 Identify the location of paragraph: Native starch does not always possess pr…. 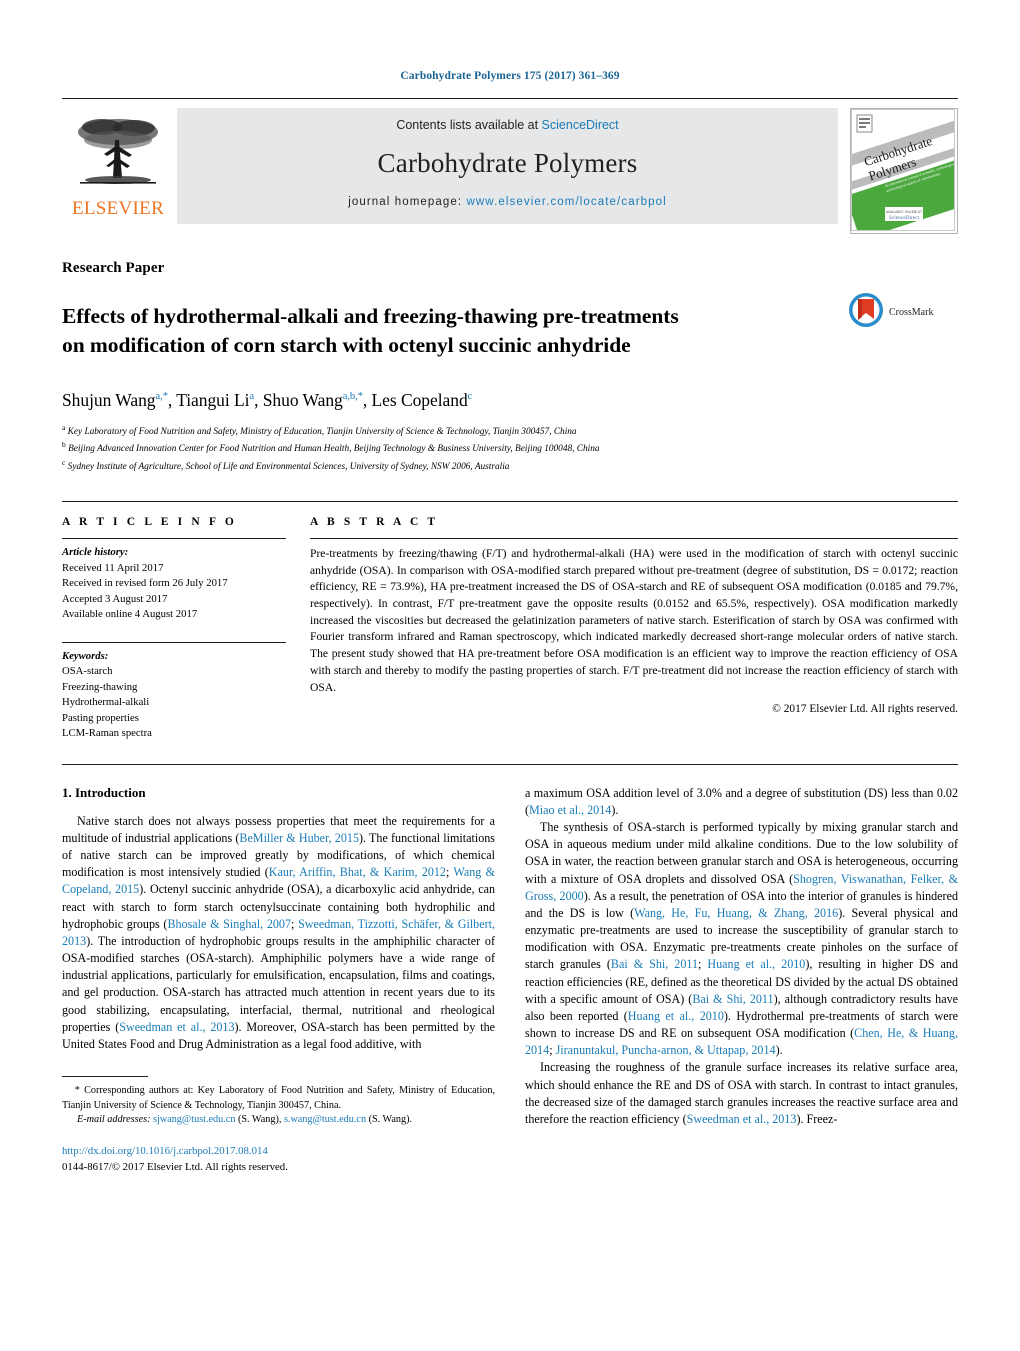
(279, 932).